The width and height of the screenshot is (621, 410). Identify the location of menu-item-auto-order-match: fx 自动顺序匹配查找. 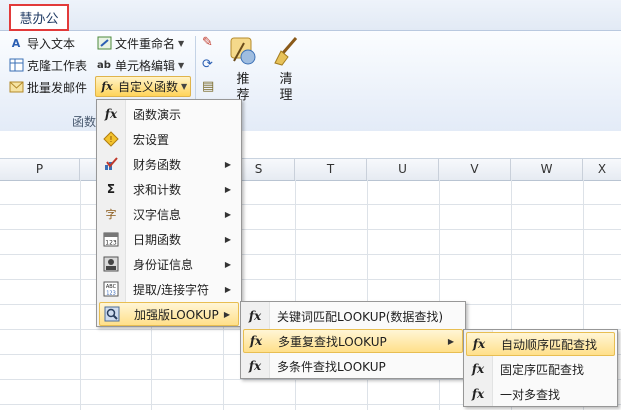
(540, 344).